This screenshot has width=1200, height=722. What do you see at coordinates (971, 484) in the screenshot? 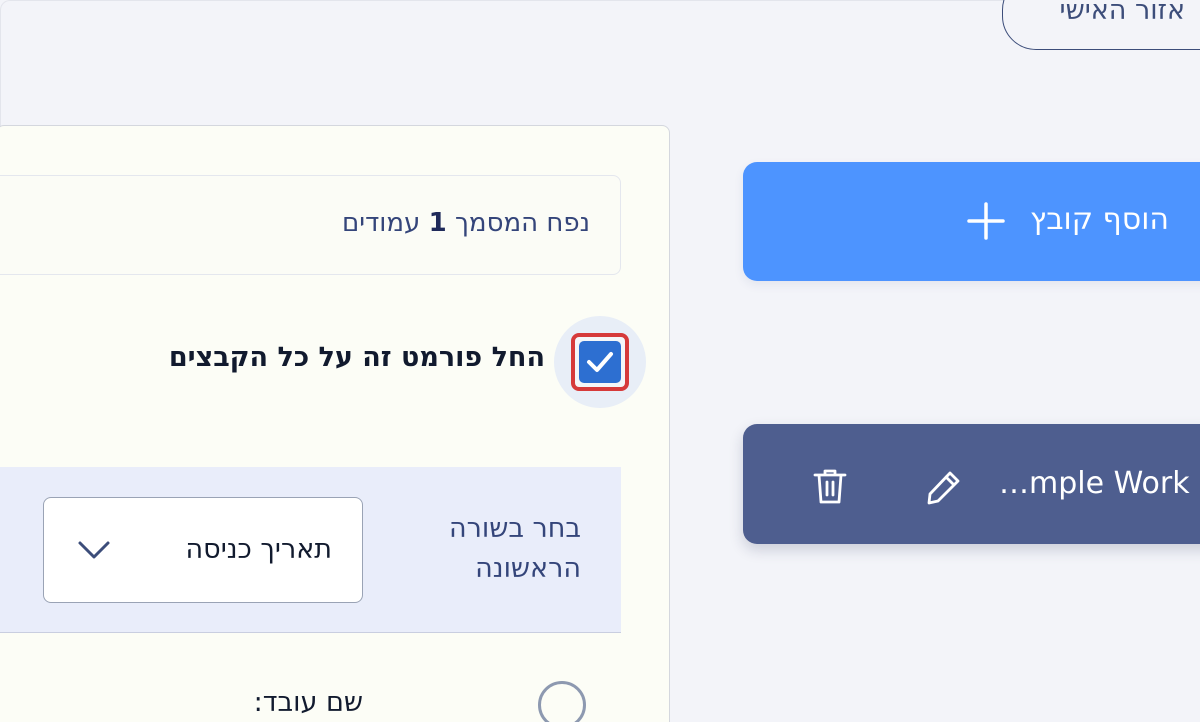
I see `file-card: …mple Work` at bounding box center [971, 484].